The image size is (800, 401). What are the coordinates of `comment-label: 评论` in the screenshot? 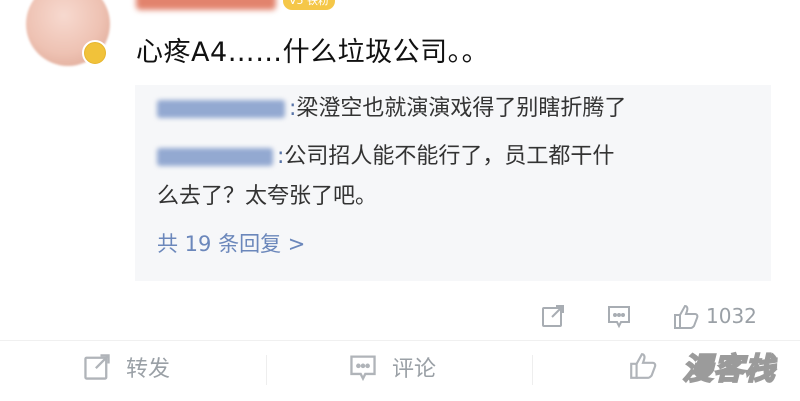 It's located at (414, 369).